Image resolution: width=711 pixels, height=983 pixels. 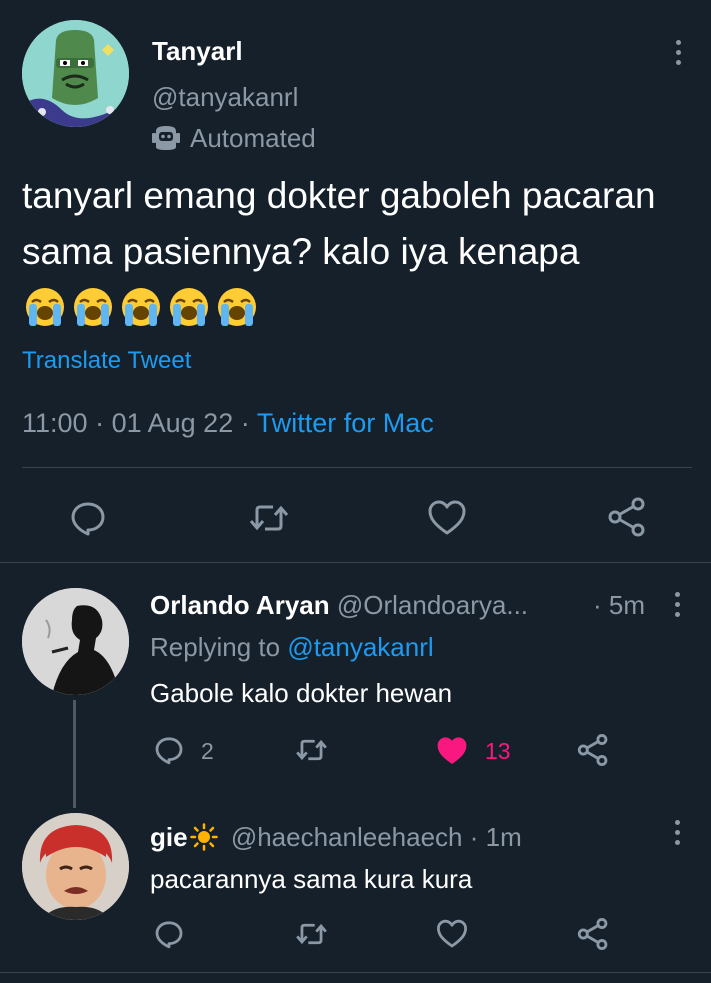 I want to click on tweet-date: 01 Aug 22, so click(x=173, y=423).